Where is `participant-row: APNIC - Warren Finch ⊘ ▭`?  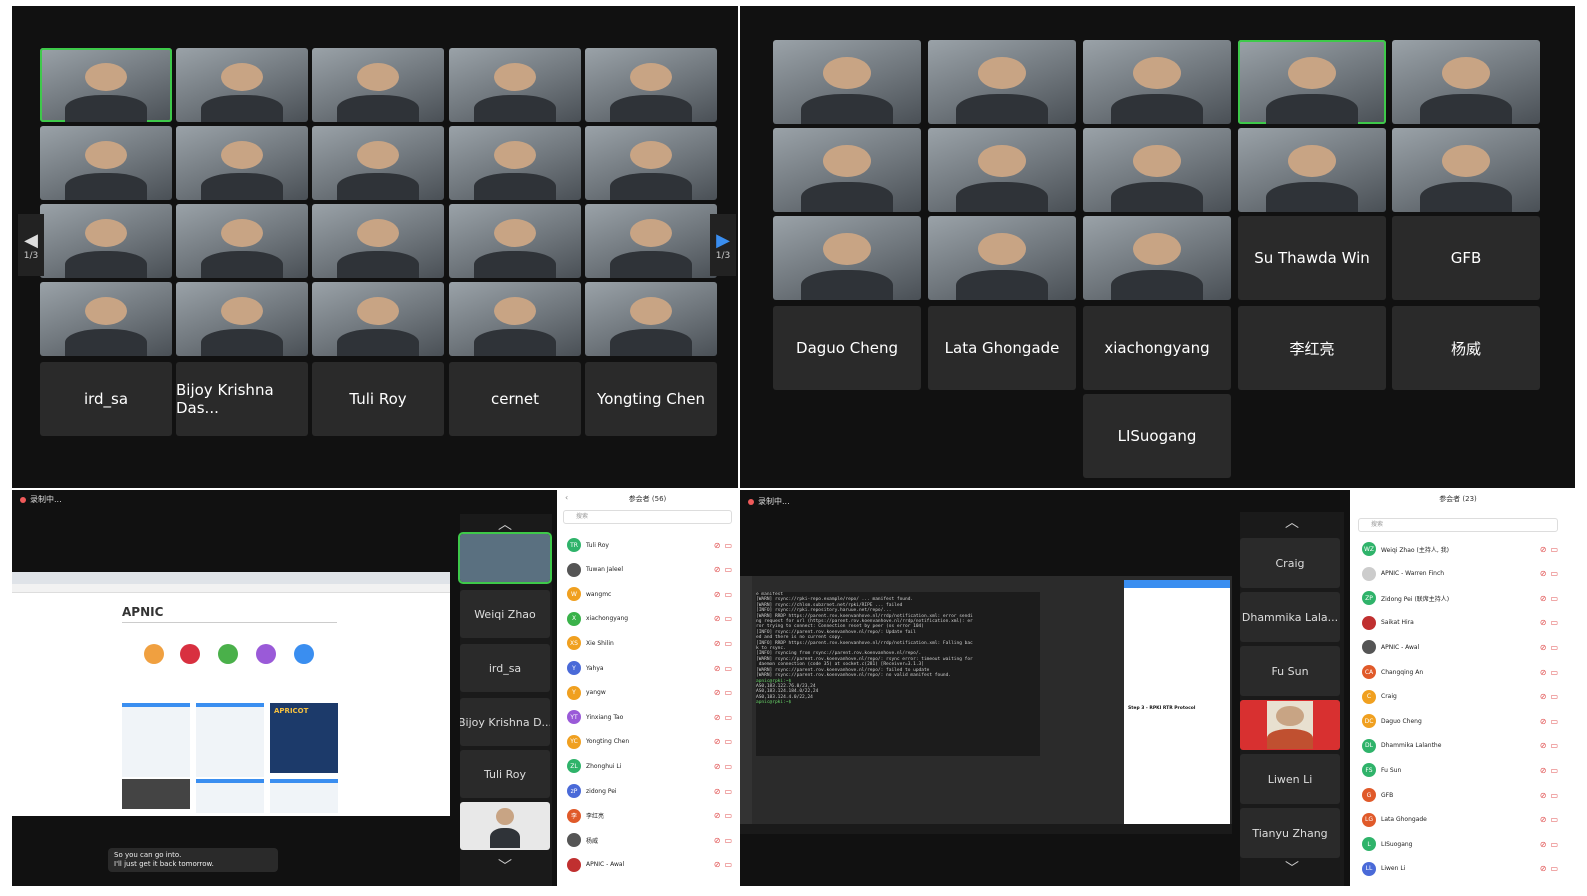
participant-row: APNIC - Warren Finch ⊘ ▭ is located at coordinates (1460, 574).